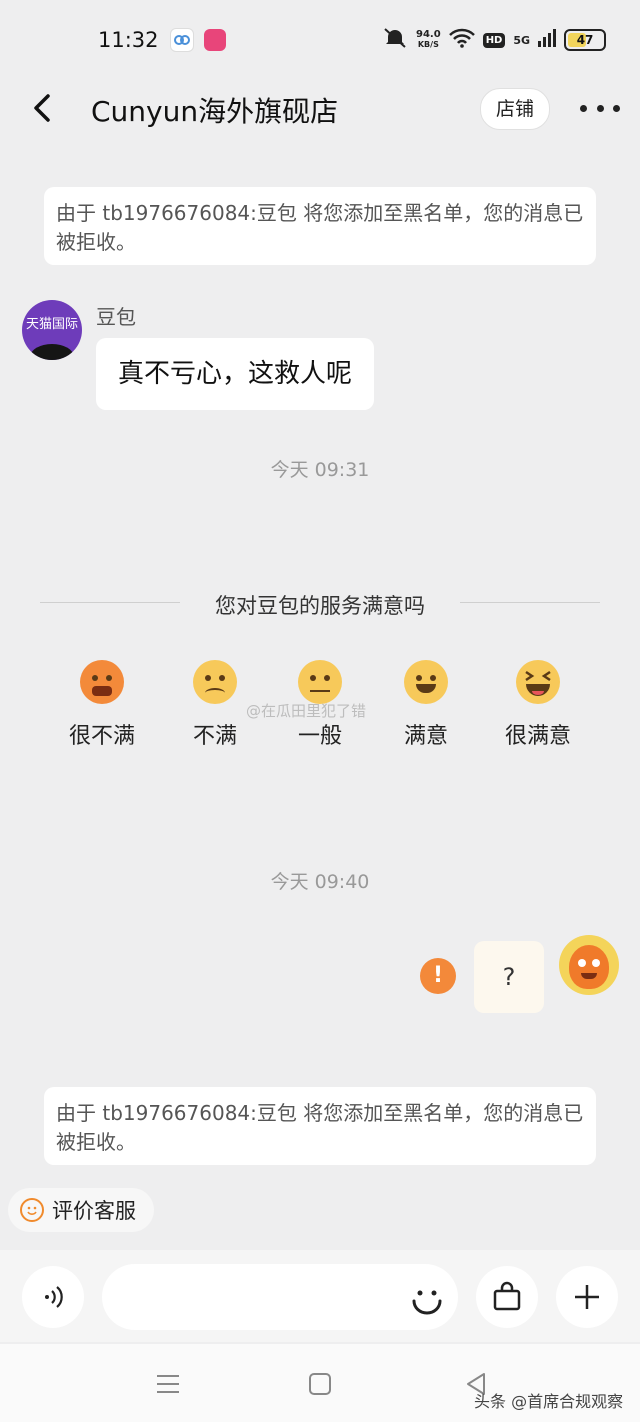 The width and height of the screenshot is (640, 1422). What do you see at coordinates (306, 711) in the screenshot?
I see `watermark: @在瓜田里犯了错` at bounding box center [306, 711].